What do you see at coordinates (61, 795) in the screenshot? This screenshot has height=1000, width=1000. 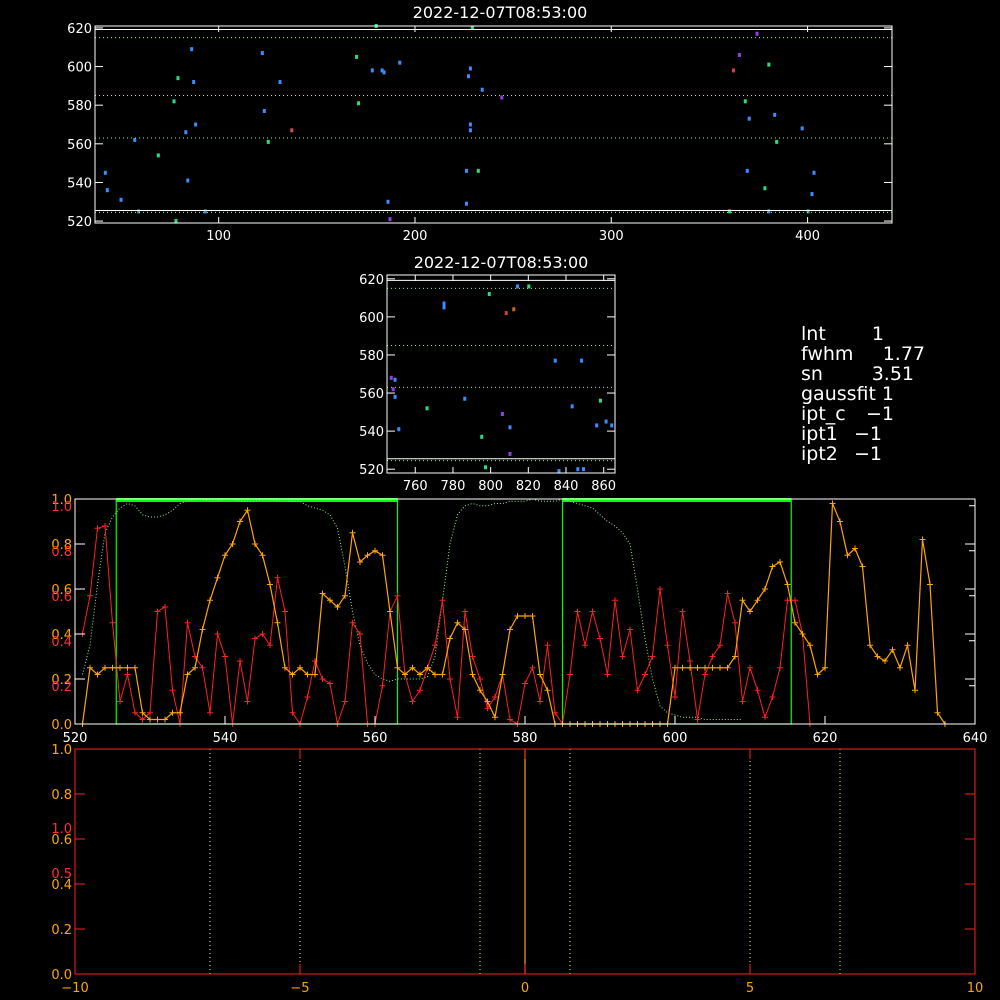 I see `bottom-y-tick-label-orange: 0.8` at bounding box center [61, 795].